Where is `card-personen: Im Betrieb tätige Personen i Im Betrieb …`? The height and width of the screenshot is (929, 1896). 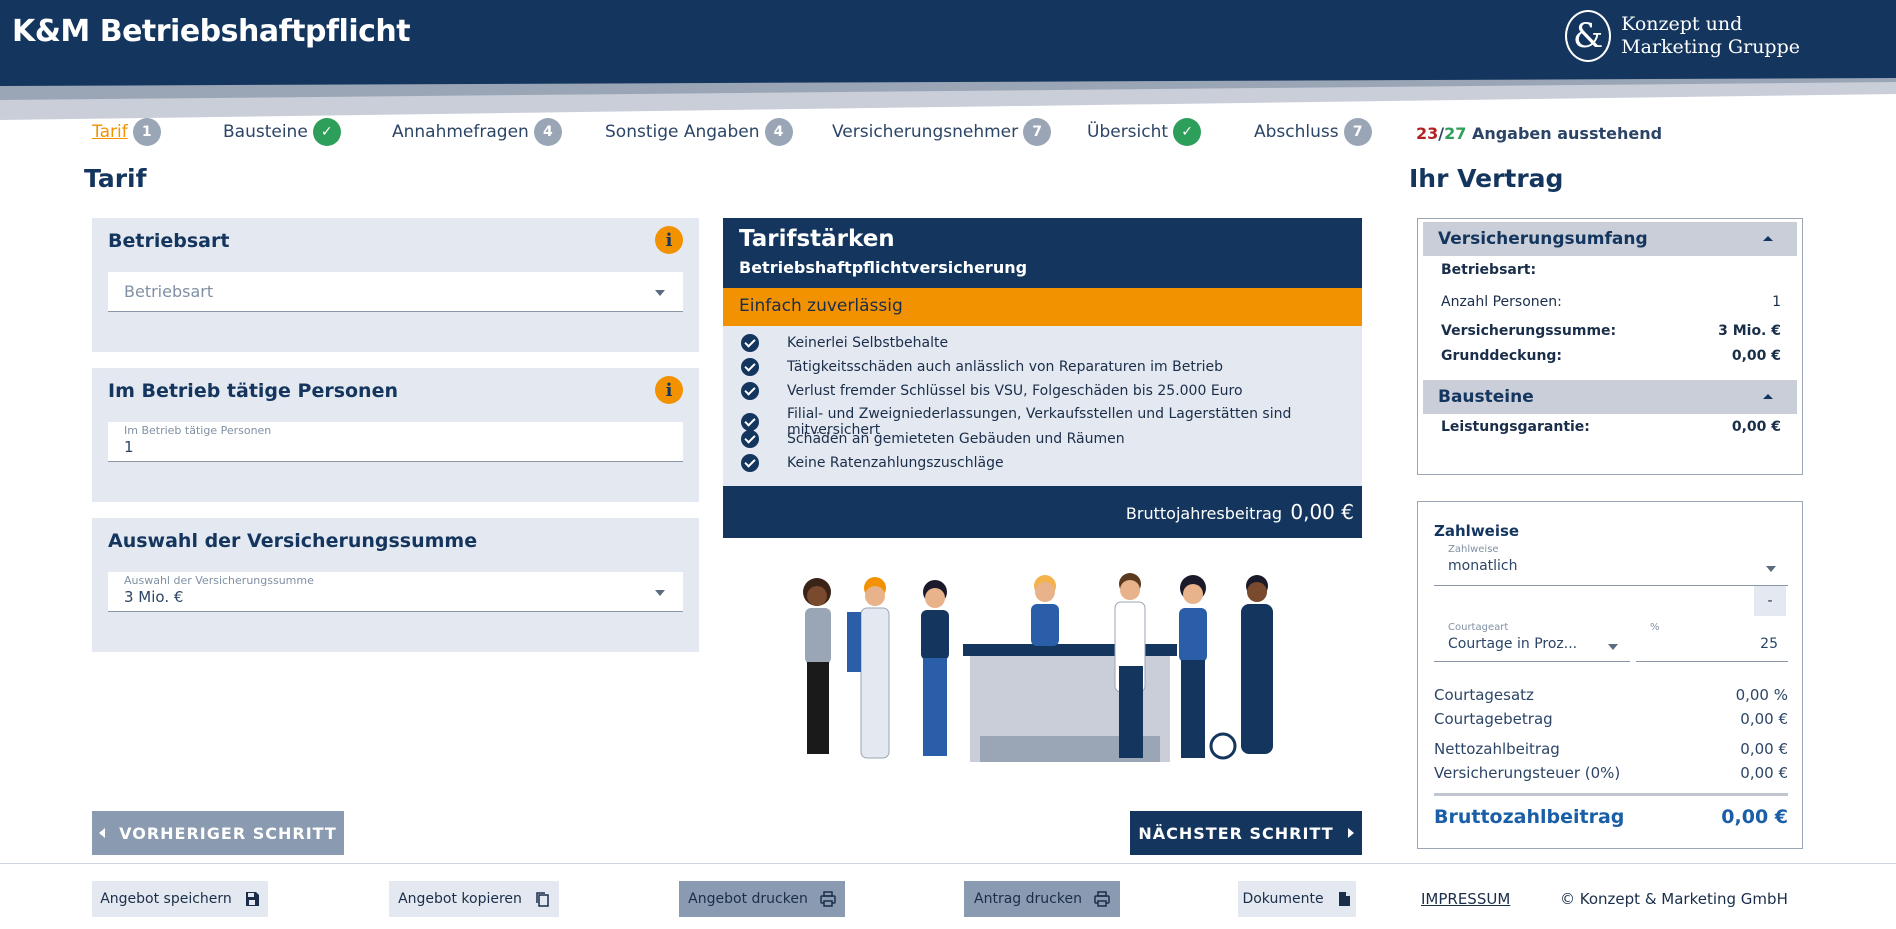
card-personen: Im Betrieb tätige Personen i Im Betrieb … is located at coordinates (395, 435).